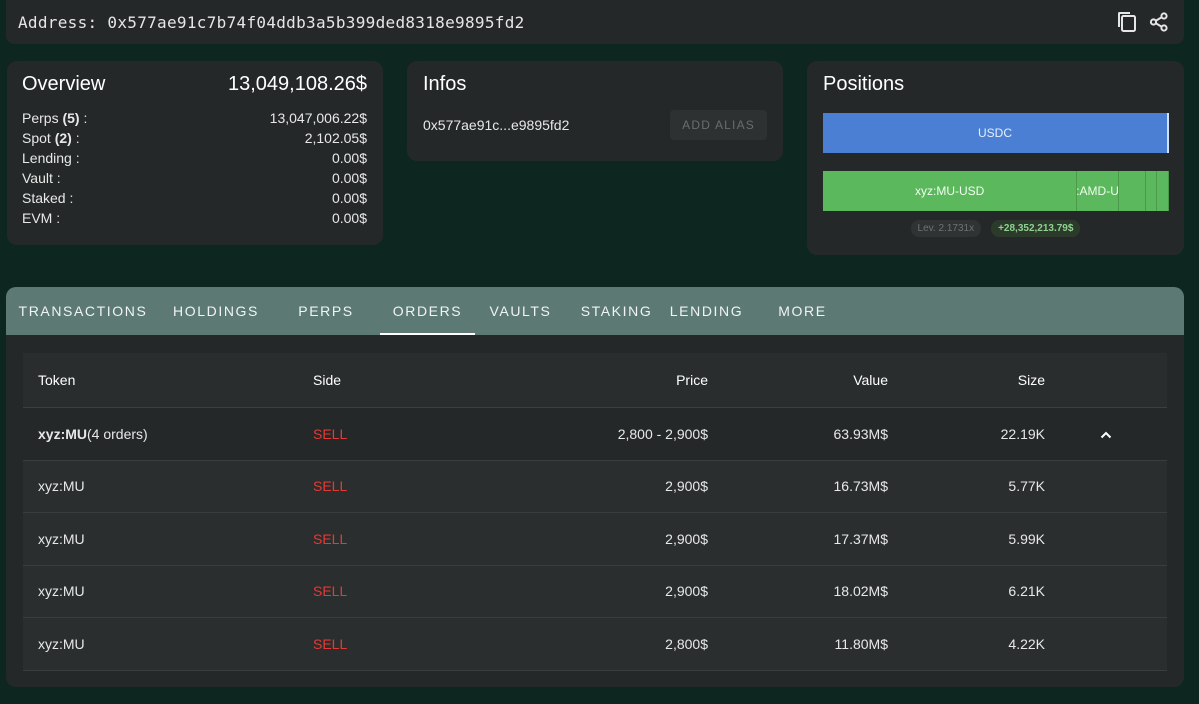  What do you see at coordinates (706, 311) in the screenshot?
I see `tab-lending: LENDING` at bounding box center [706, 311].